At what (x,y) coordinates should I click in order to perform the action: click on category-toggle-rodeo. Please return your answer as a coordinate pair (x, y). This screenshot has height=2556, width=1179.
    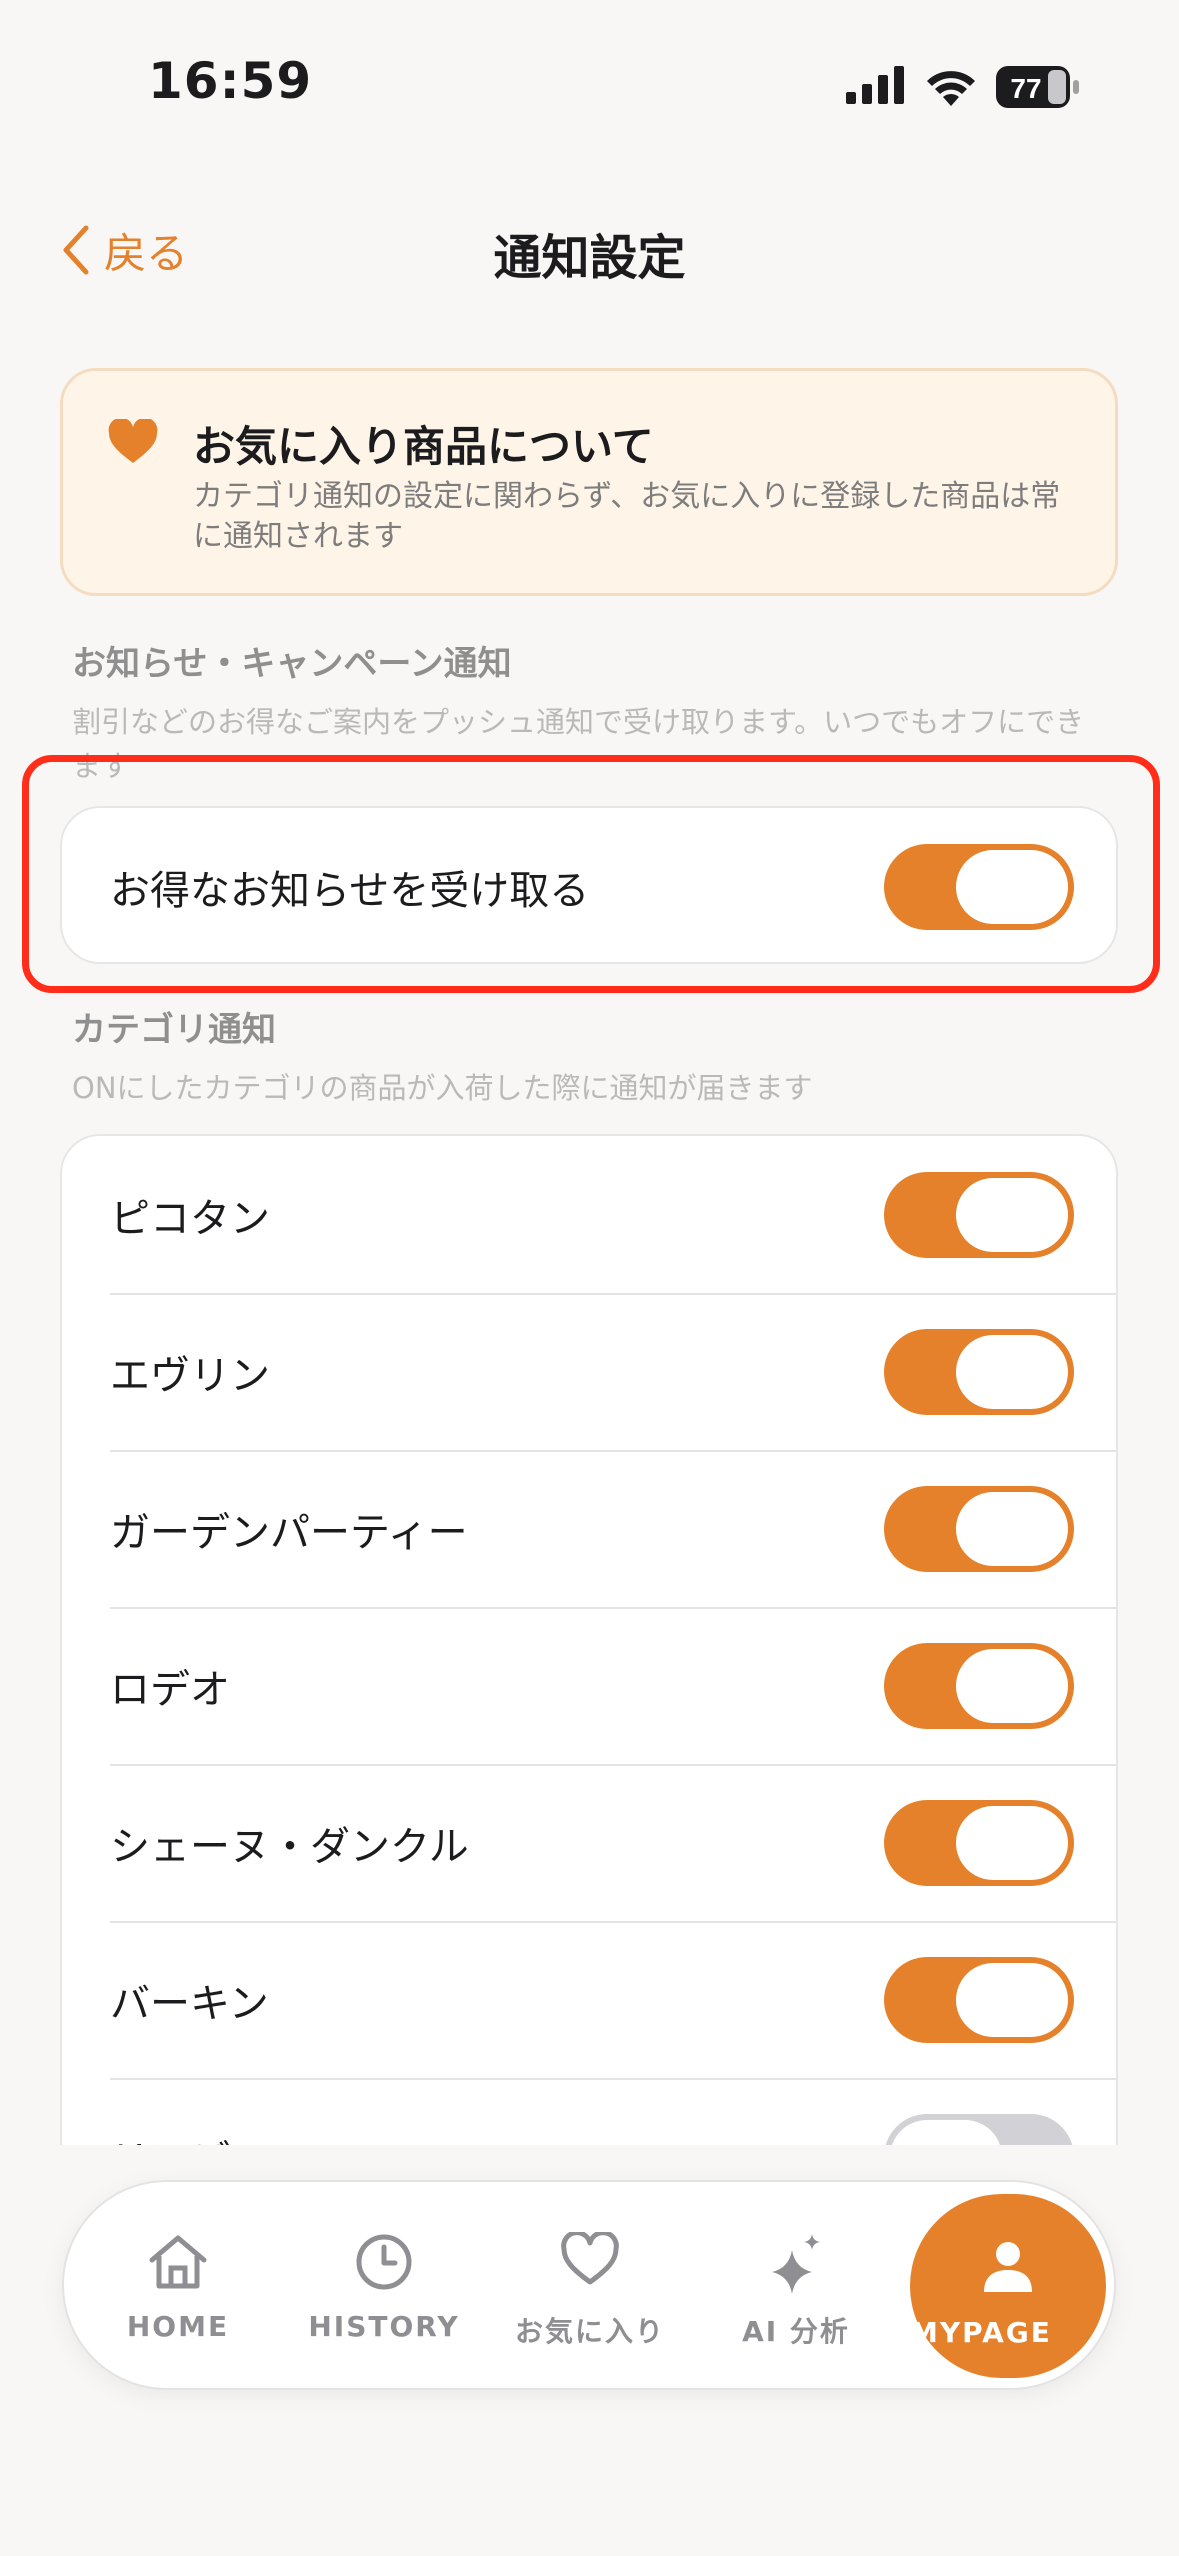
    Looking at the image, I should click on (979, 1685).